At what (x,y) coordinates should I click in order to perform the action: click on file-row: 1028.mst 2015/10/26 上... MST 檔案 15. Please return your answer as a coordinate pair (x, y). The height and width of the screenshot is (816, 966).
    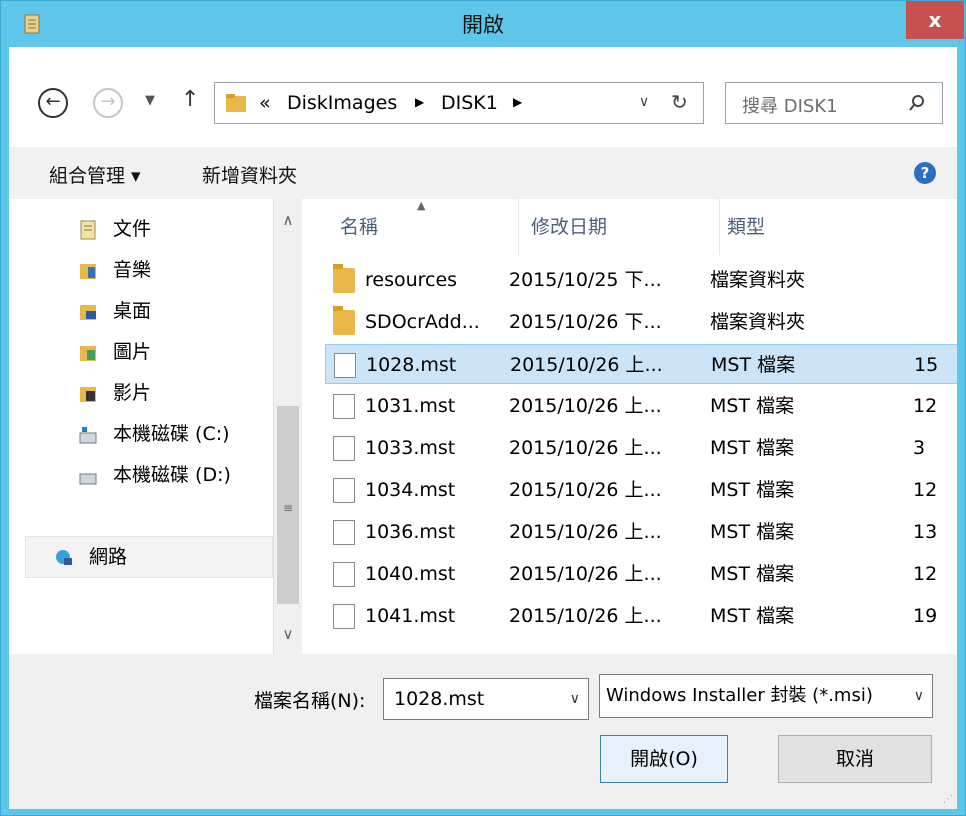
    Looking at the image, I should click on (641, 364).